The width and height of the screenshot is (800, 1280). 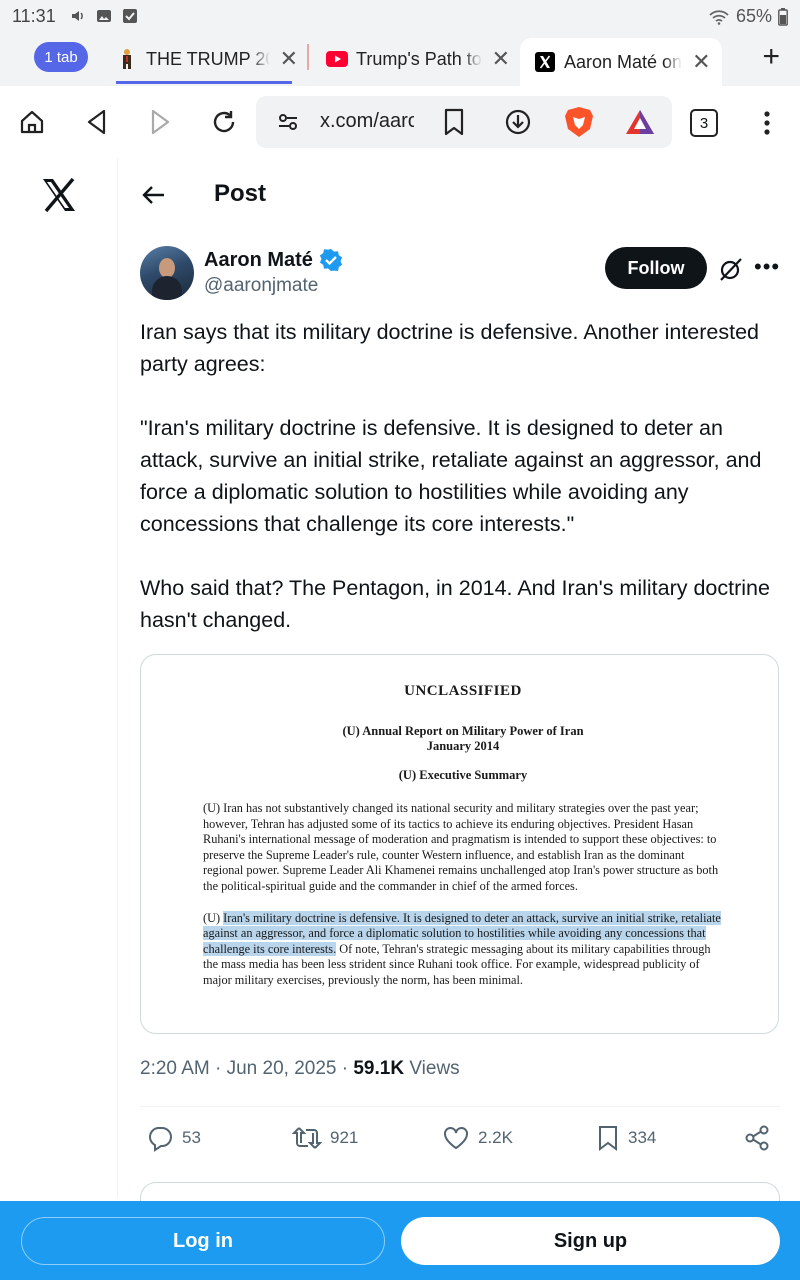 What do you see at coordinates (203, 1241) in the screenshot?
I see `login-button: Log in` at bounding box center [203, 1241].